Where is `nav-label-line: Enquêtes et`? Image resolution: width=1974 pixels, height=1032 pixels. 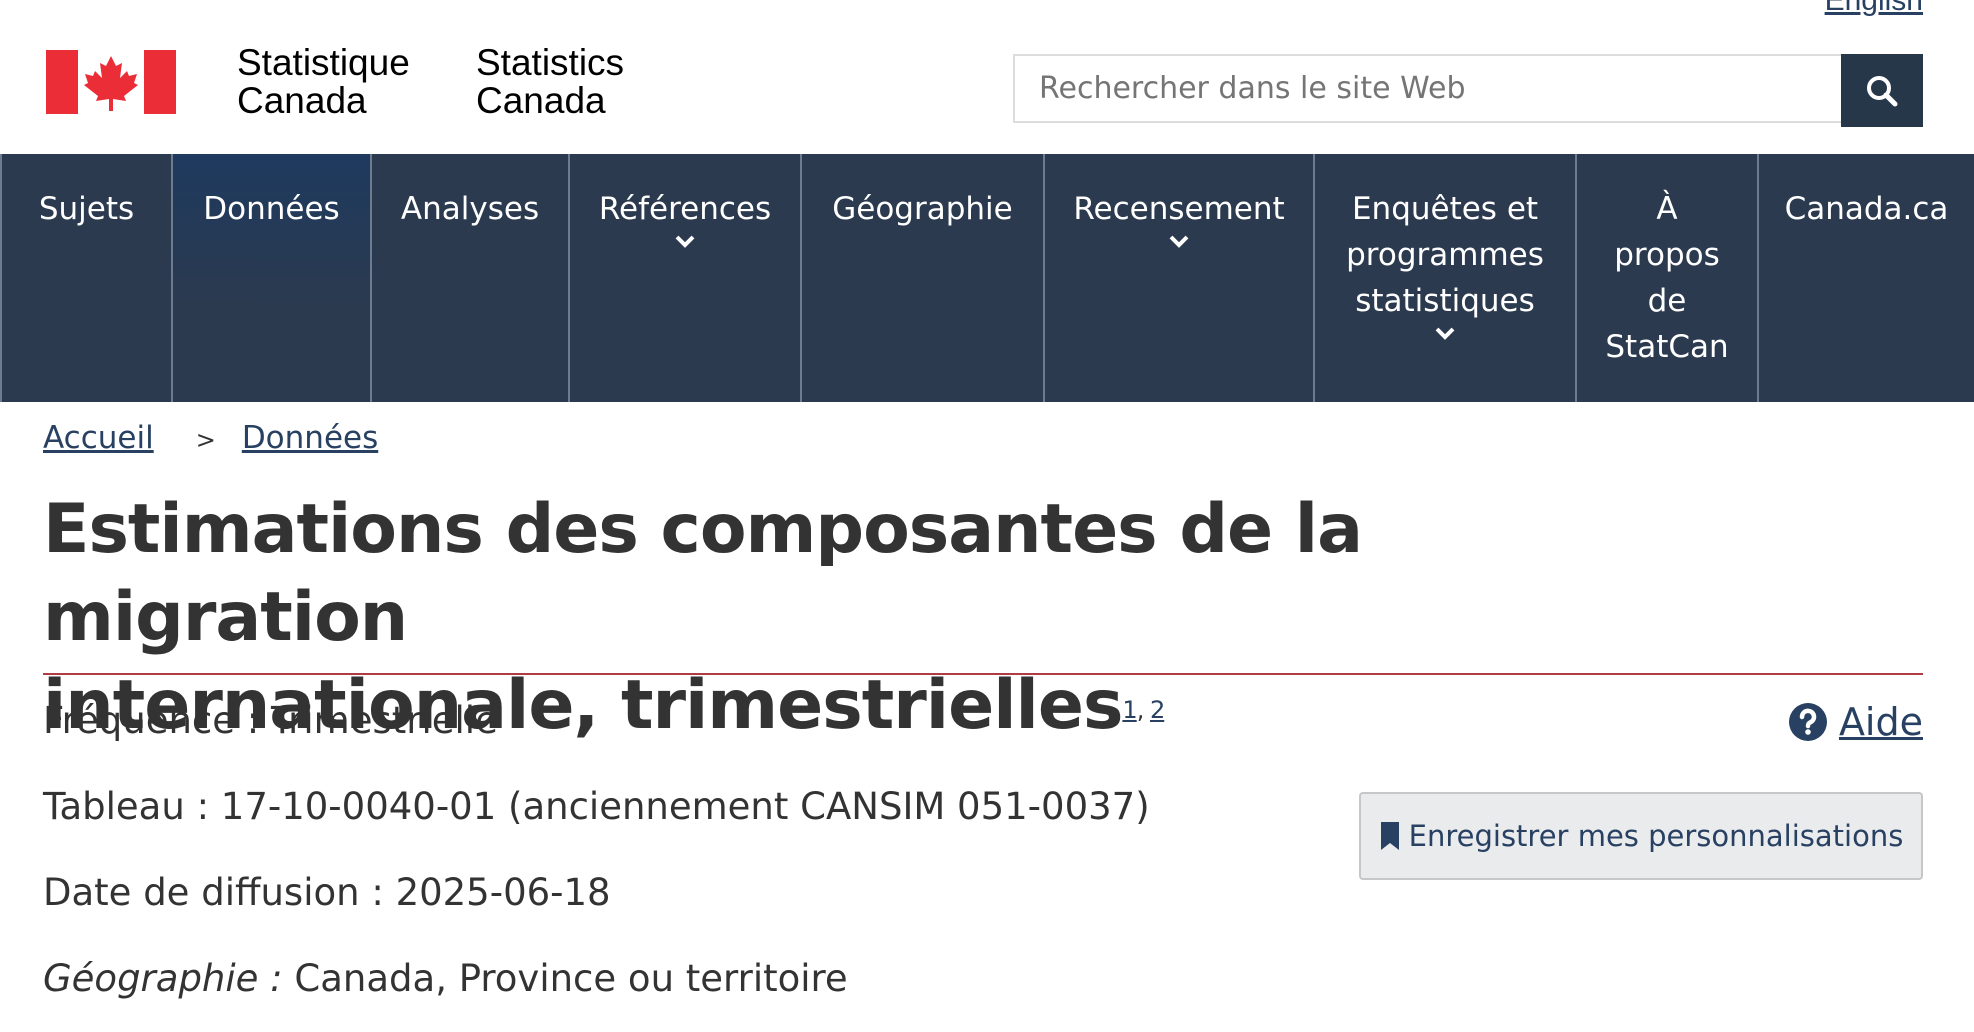
nav-label-line: Enquêtes et is located at coordinates (1445, 209).